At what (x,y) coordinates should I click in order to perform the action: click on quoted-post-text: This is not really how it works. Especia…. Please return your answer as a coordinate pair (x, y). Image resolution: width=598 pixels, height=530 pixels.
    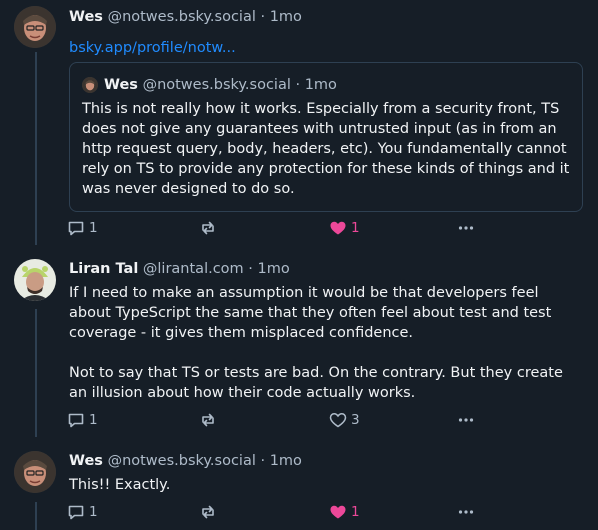
    Looking at the image, I should click on (326, 149).